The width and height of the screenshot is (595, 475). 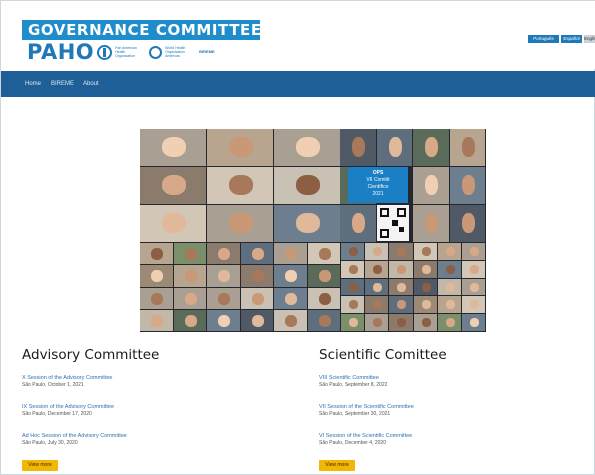 I want to click on advisory-entry-link: IX Session of the Advisory Committee, so click(x=142, y=407).